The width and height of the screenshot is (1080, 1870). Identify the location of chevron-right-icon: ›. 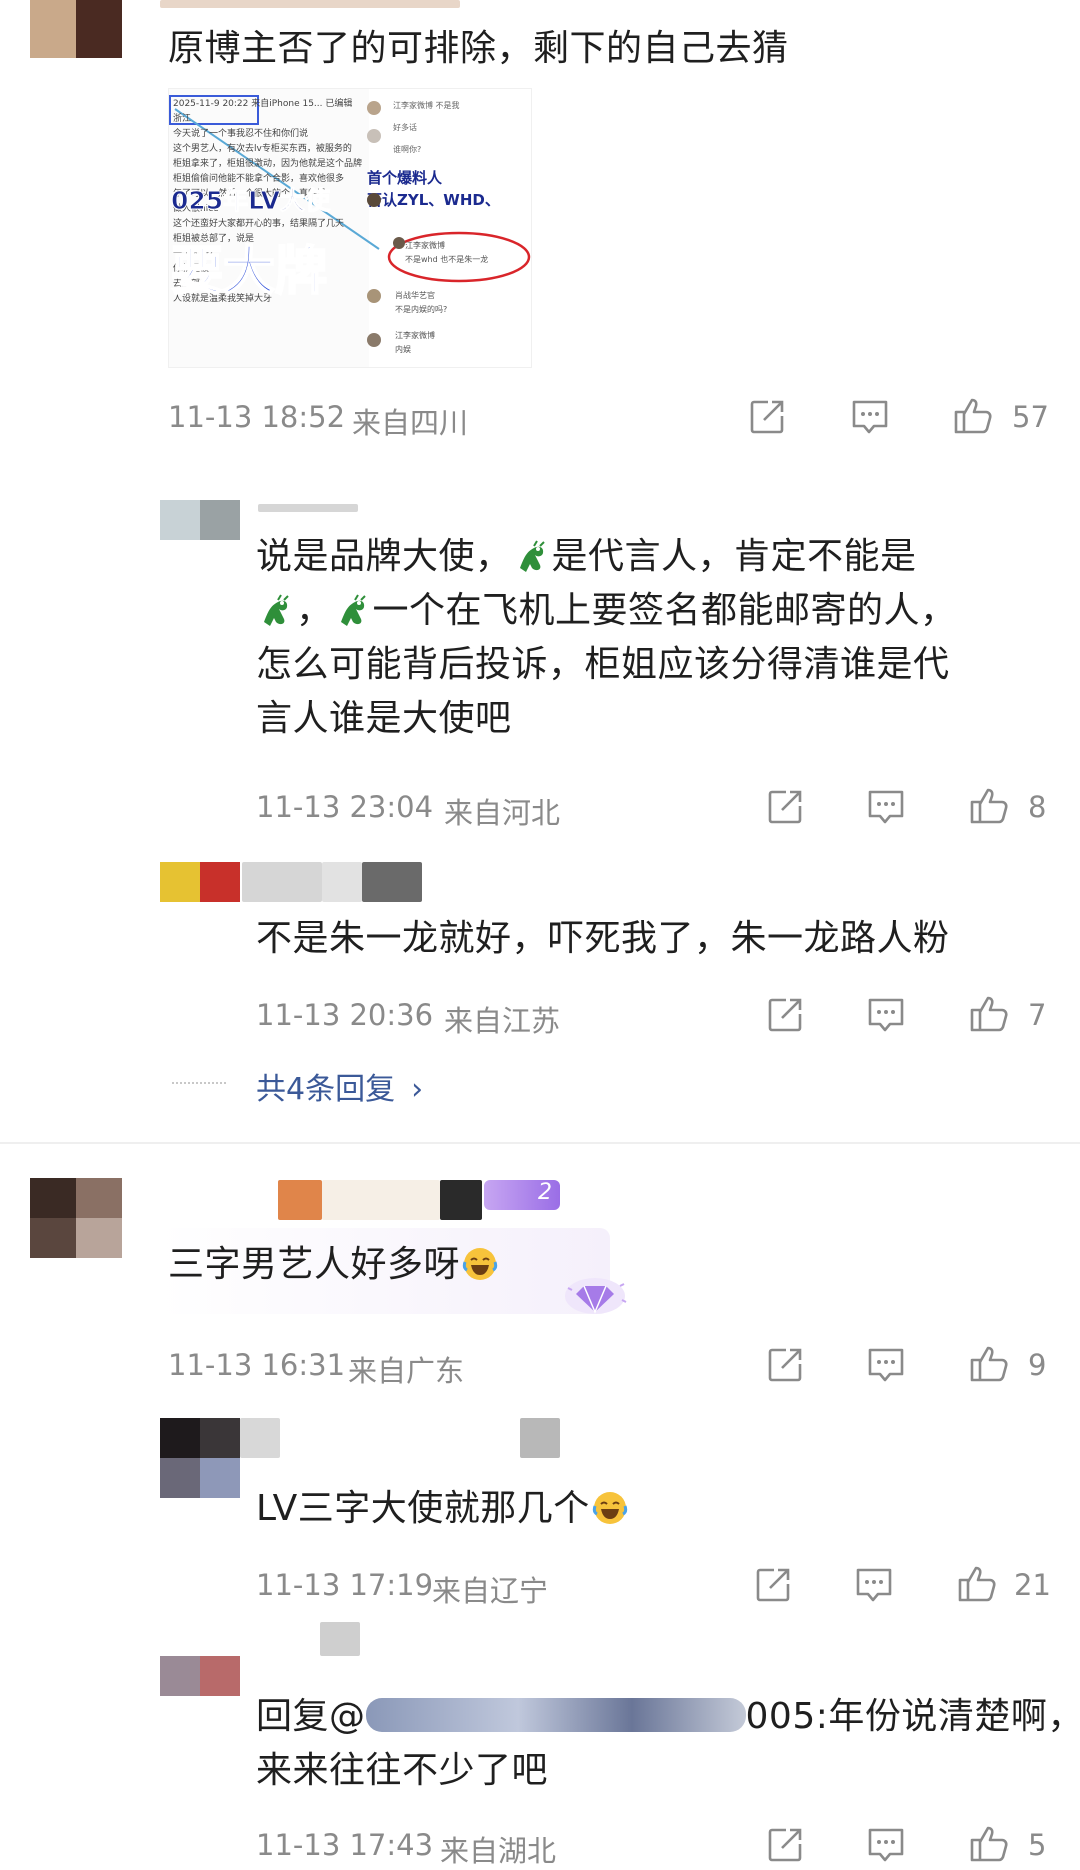
(417, 1089).